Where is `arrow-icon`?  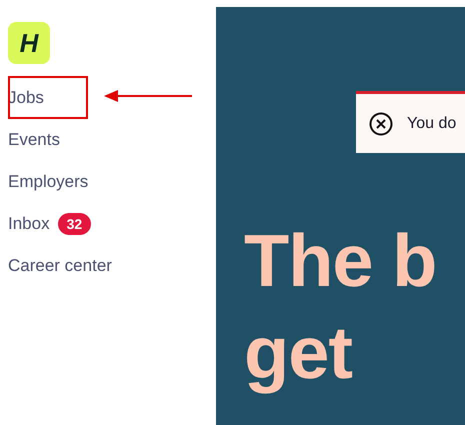 arrow-icon is located at coordinates (148, 96).